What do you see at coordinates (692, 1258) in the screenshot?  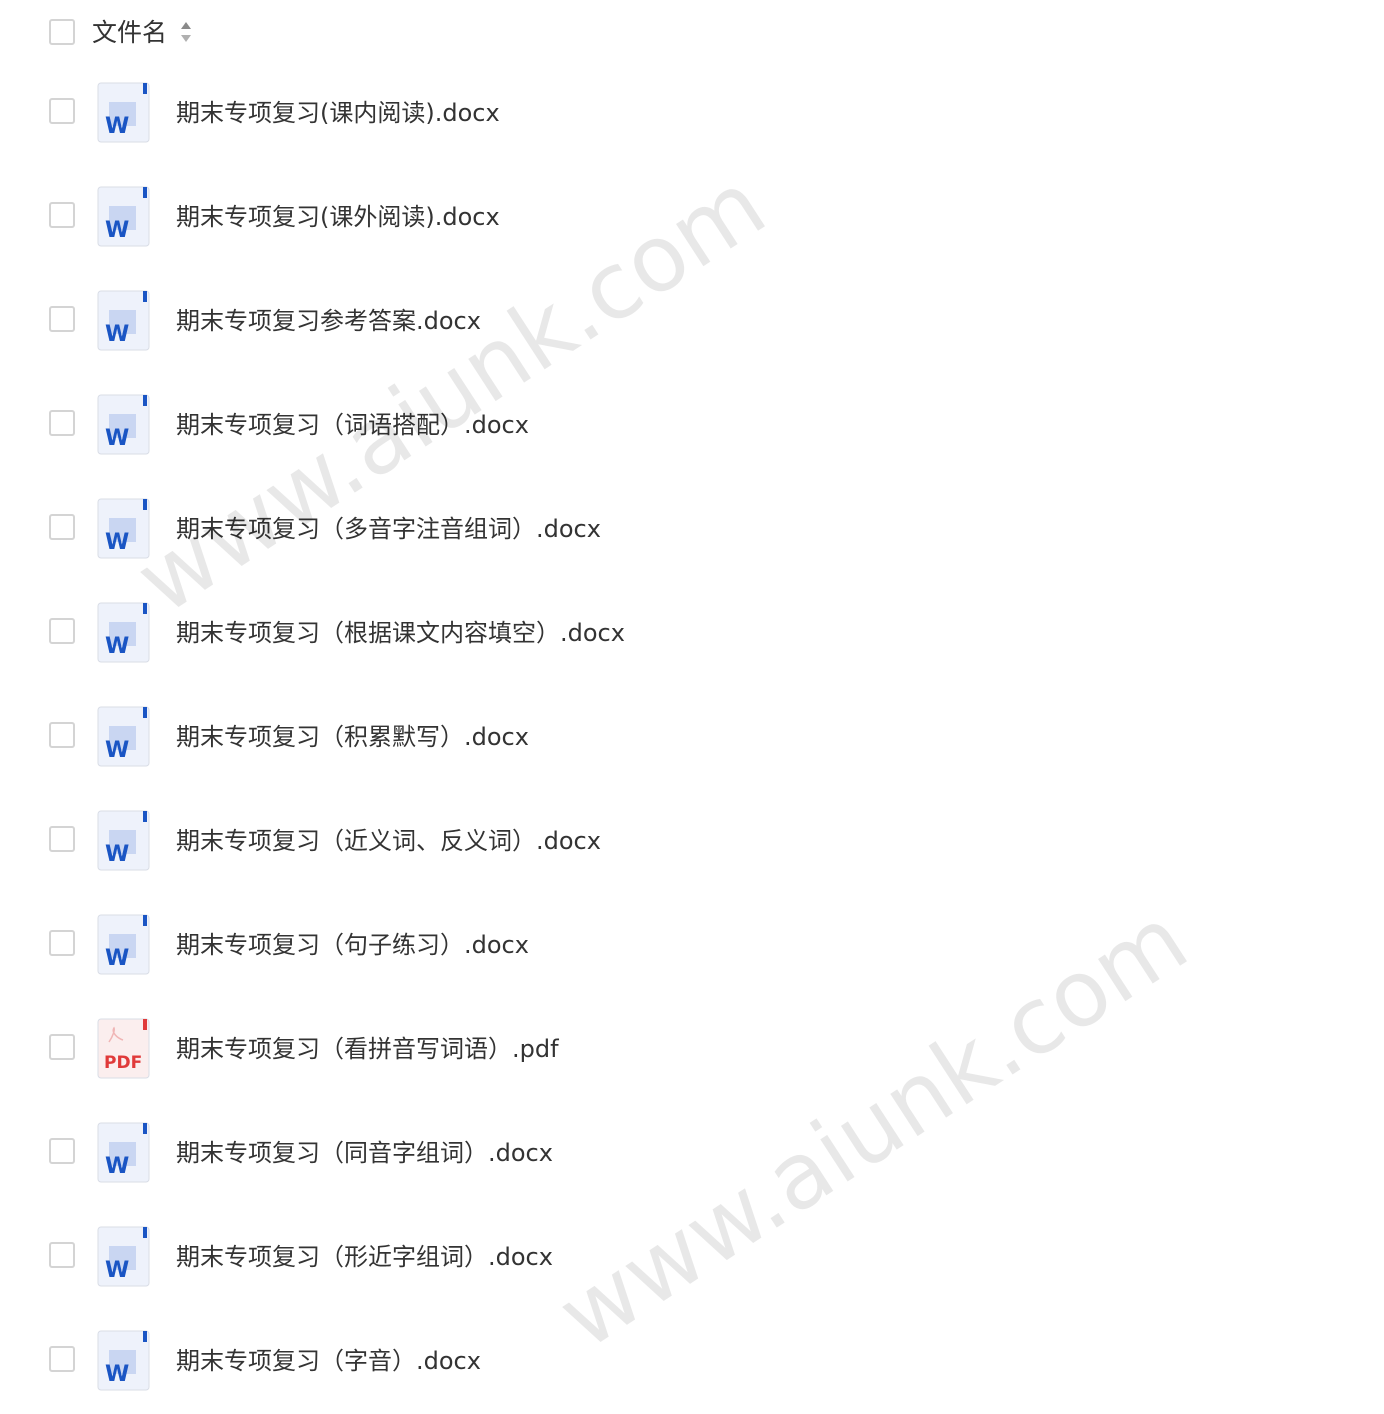 I see `file-row: W 期末专项复习（形近字组词）.docx` at bounding box center [692, 1258].